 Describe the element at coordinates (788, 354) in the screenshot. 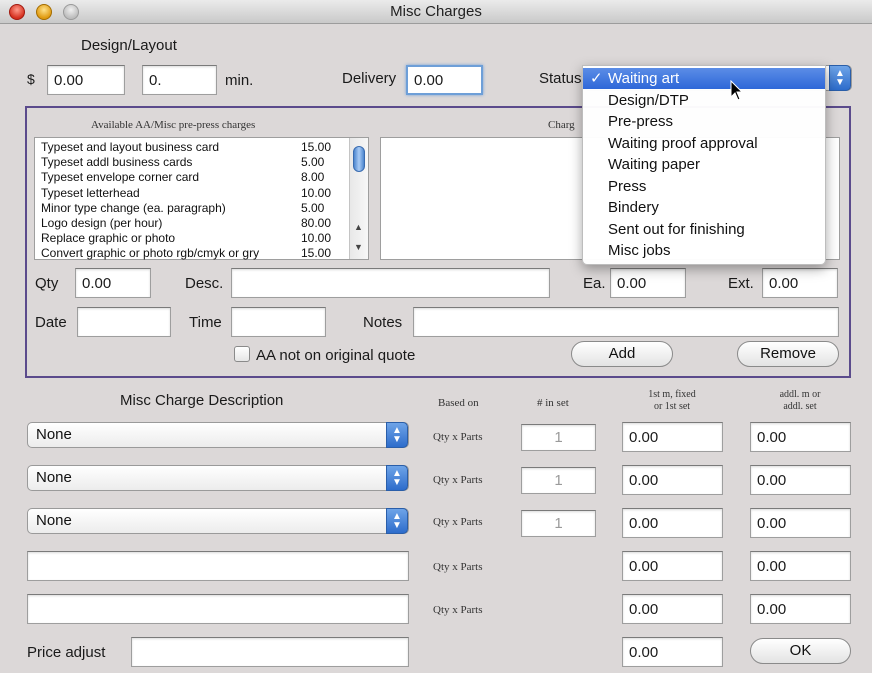

I see `remove-button: Remove` at that location.